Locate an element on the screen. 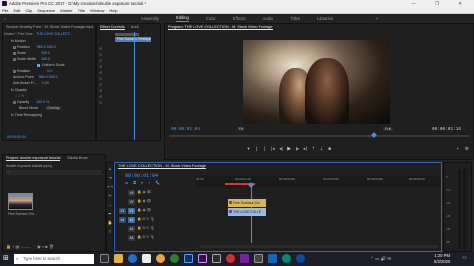 Image resolution: width=474 pixels, height=266 pixels. quality-select: Full is located at coordinates (388, 129).